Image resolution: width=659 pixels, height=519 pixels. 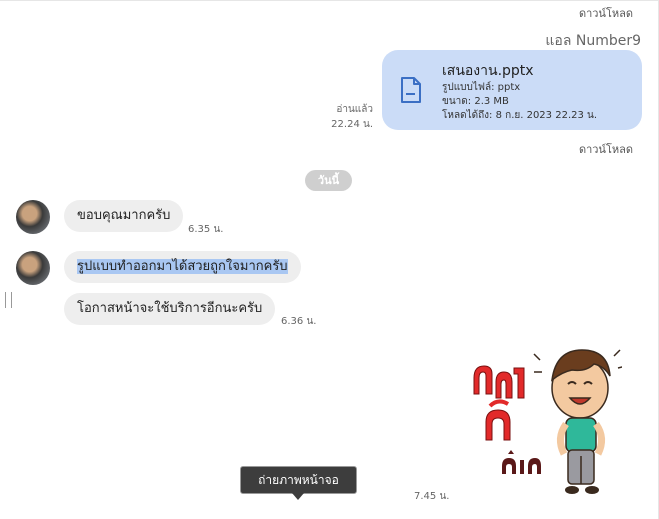 I want to click on message-text: โอกาสหน้าจะใช้บริการอีกนะครับ, so click(x=170, y=308).